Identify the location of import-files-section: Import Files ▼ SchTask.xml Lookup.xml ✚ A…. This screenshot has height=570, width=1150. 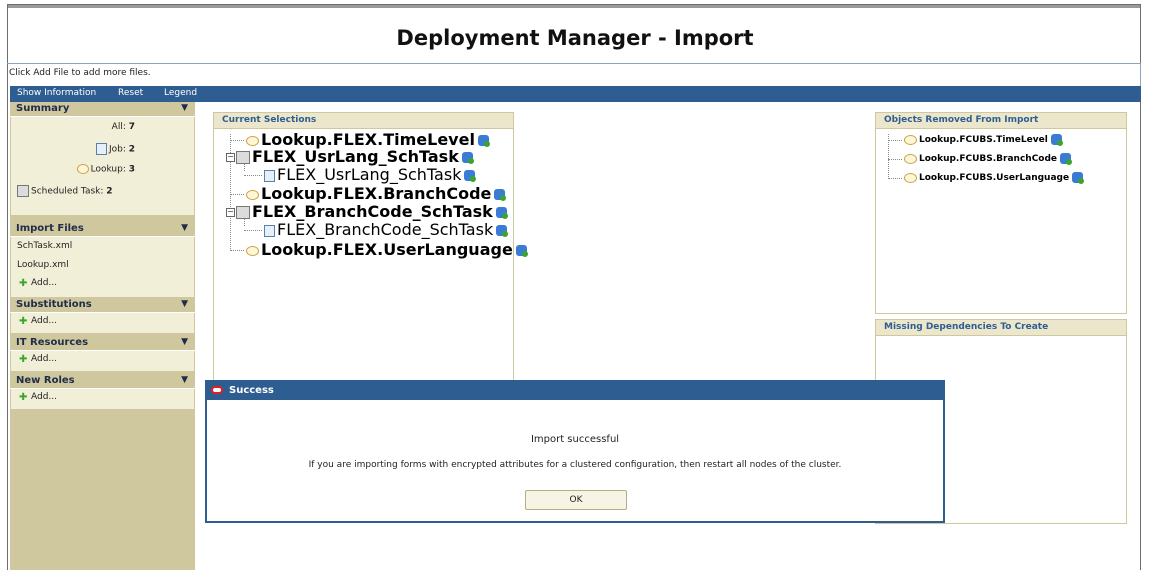
(102, 259).